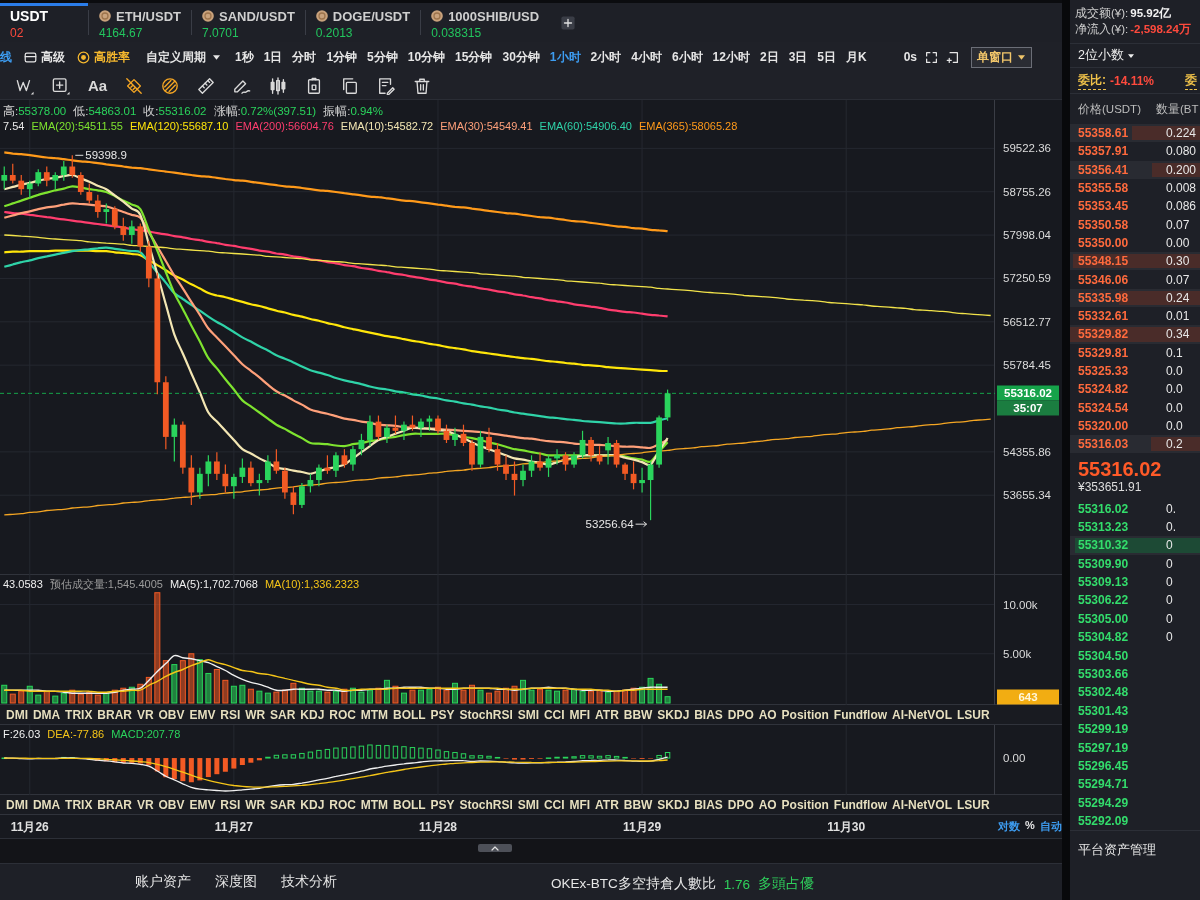 The height and width of the screenshot is (900, 1200). Describe the element at coordinates (769, 57) in the screenshot. I see `period-tab: 2日` at that location.